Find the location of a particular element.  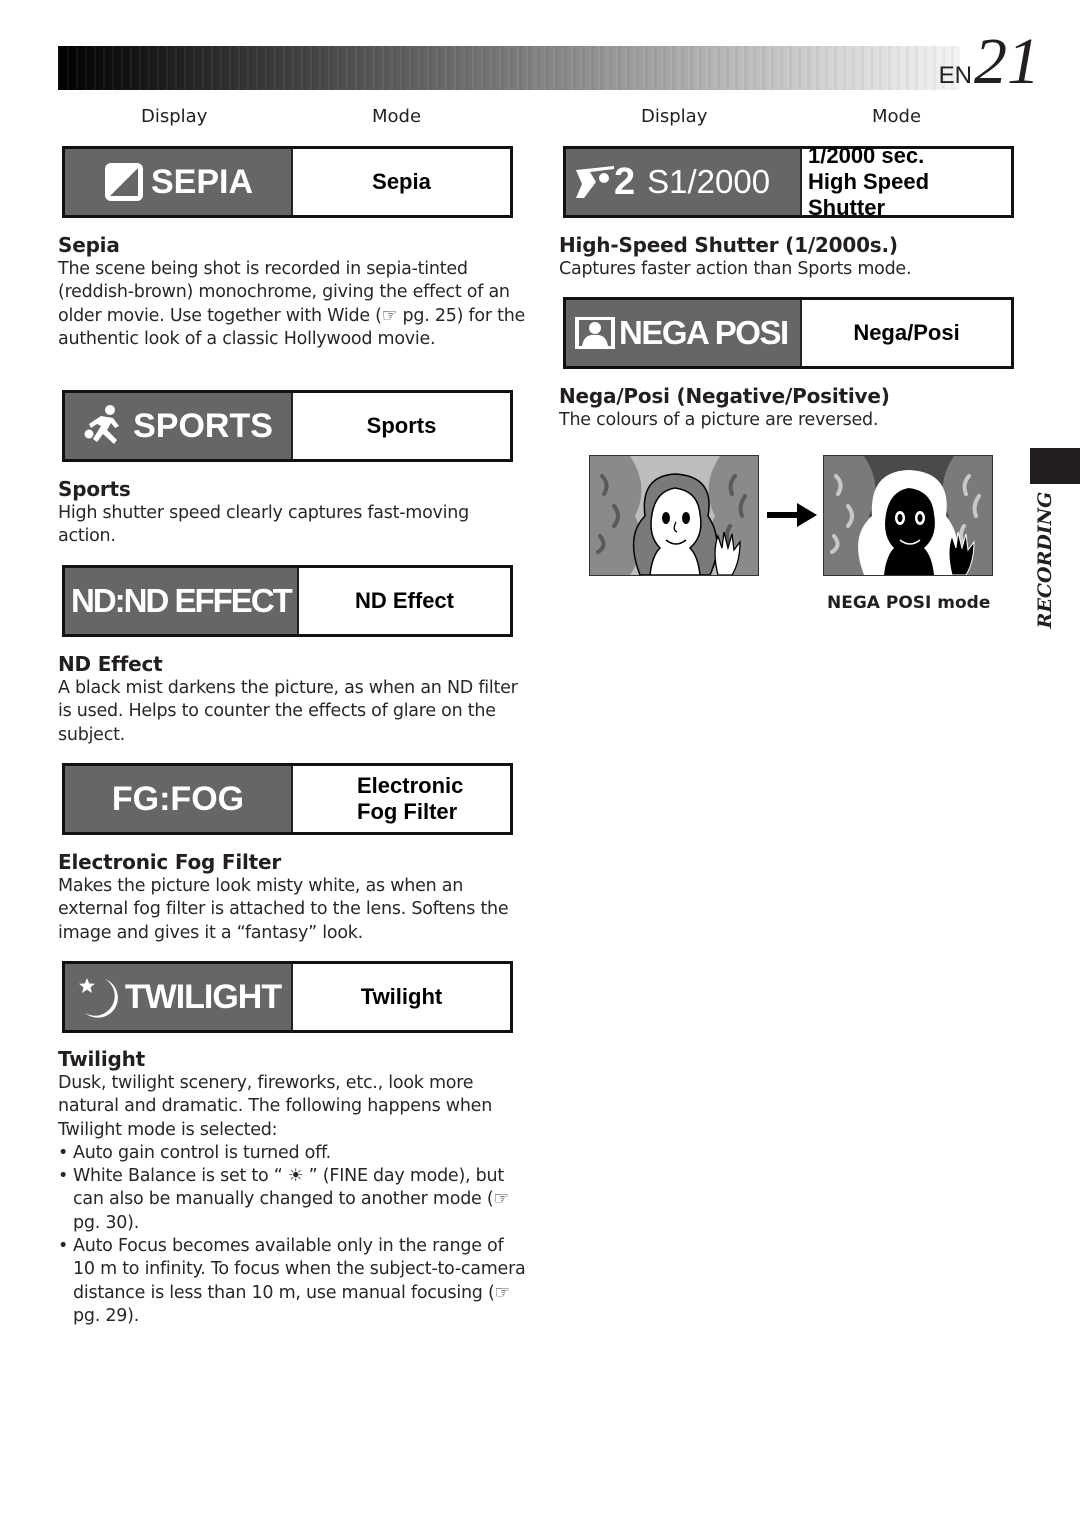

fog-mode-label-line2: Fog Filter is located at coordinates (407, 811).